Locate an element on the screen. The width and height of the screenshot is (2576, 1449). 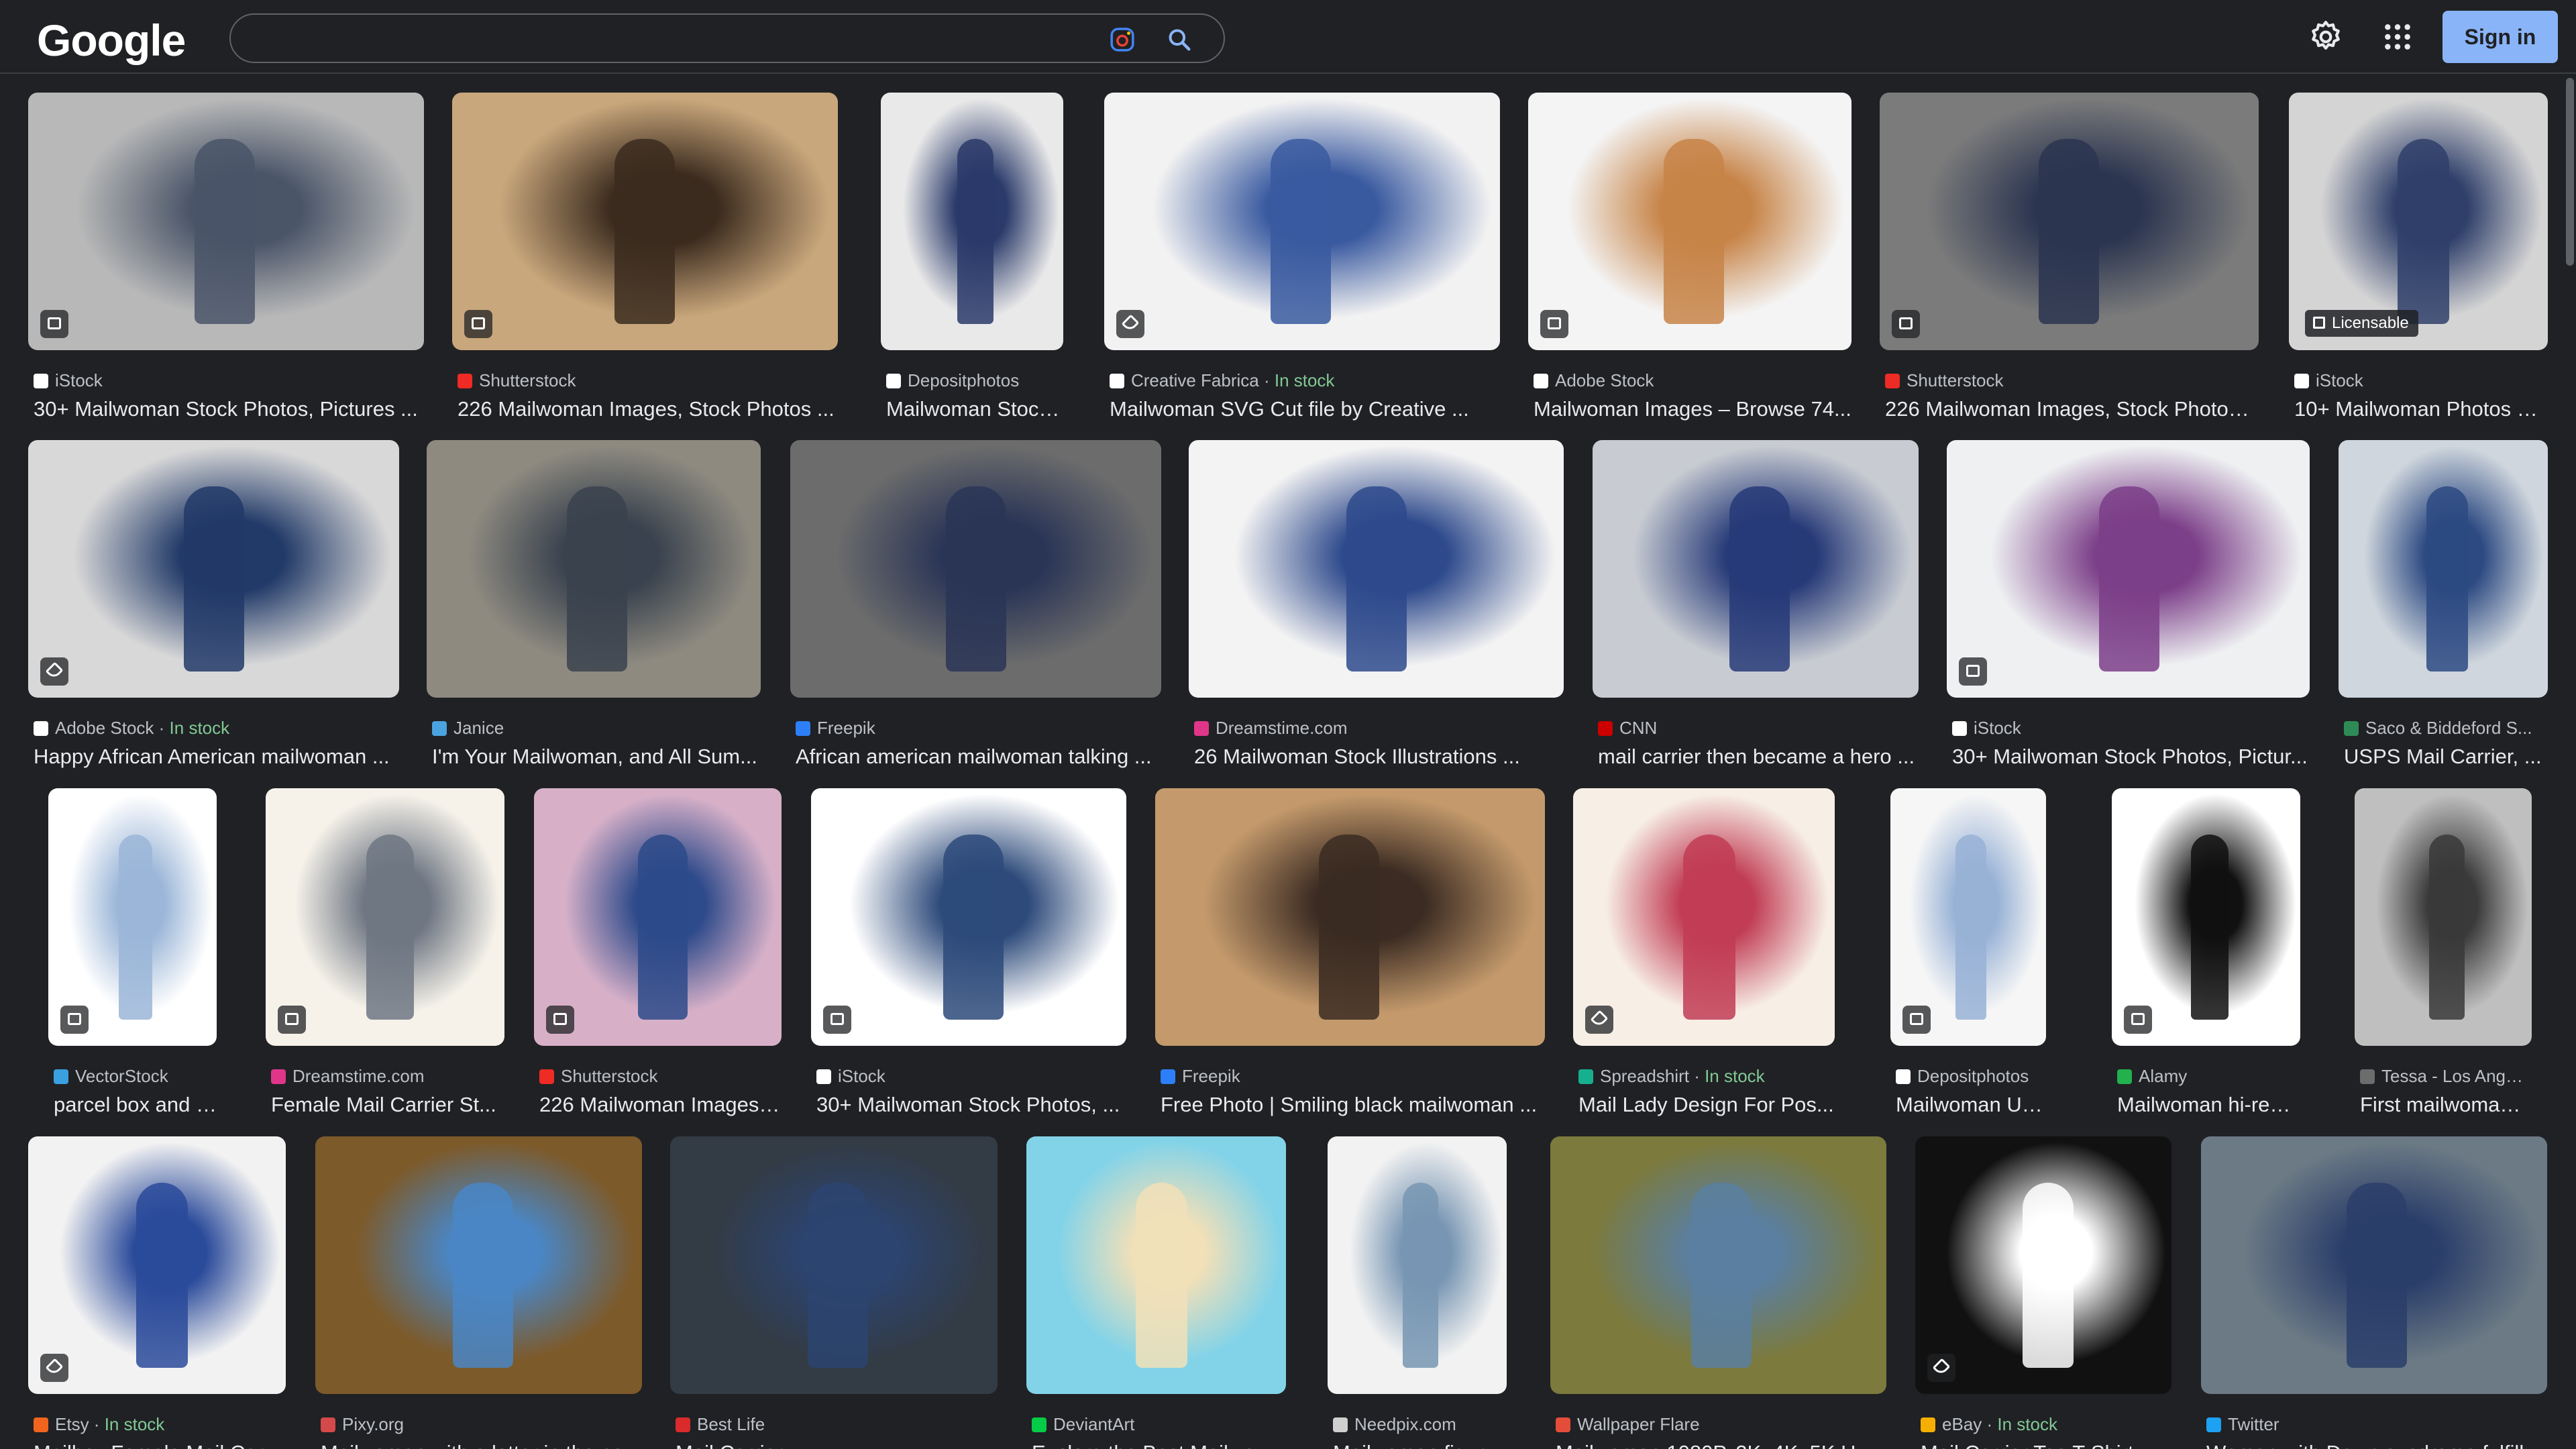
result-source: VectorStock is located at coordinates (135, 1076).